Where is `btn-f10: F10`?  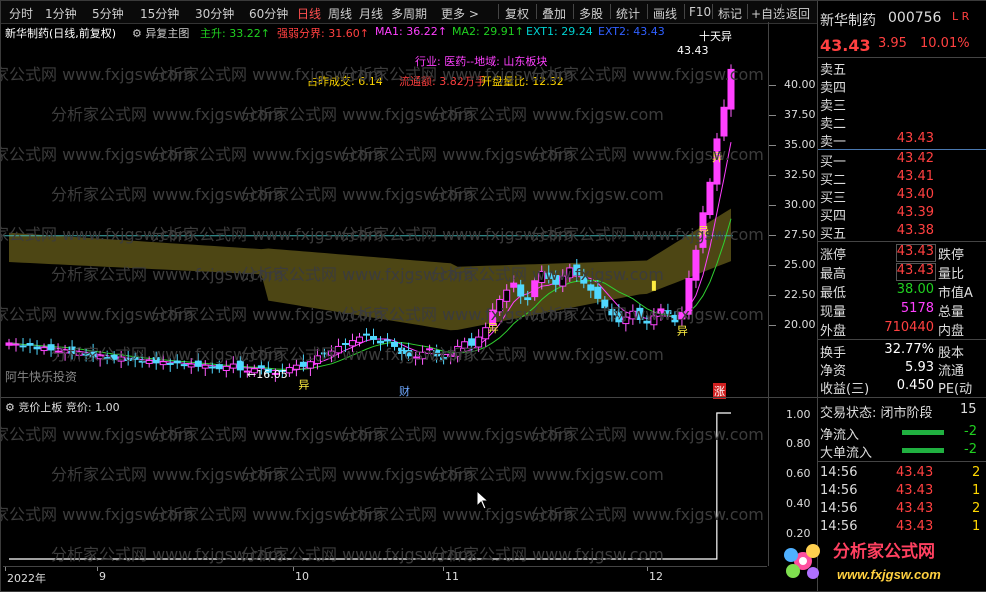 btn-f10: F10 is located at coordinates (700, 12).